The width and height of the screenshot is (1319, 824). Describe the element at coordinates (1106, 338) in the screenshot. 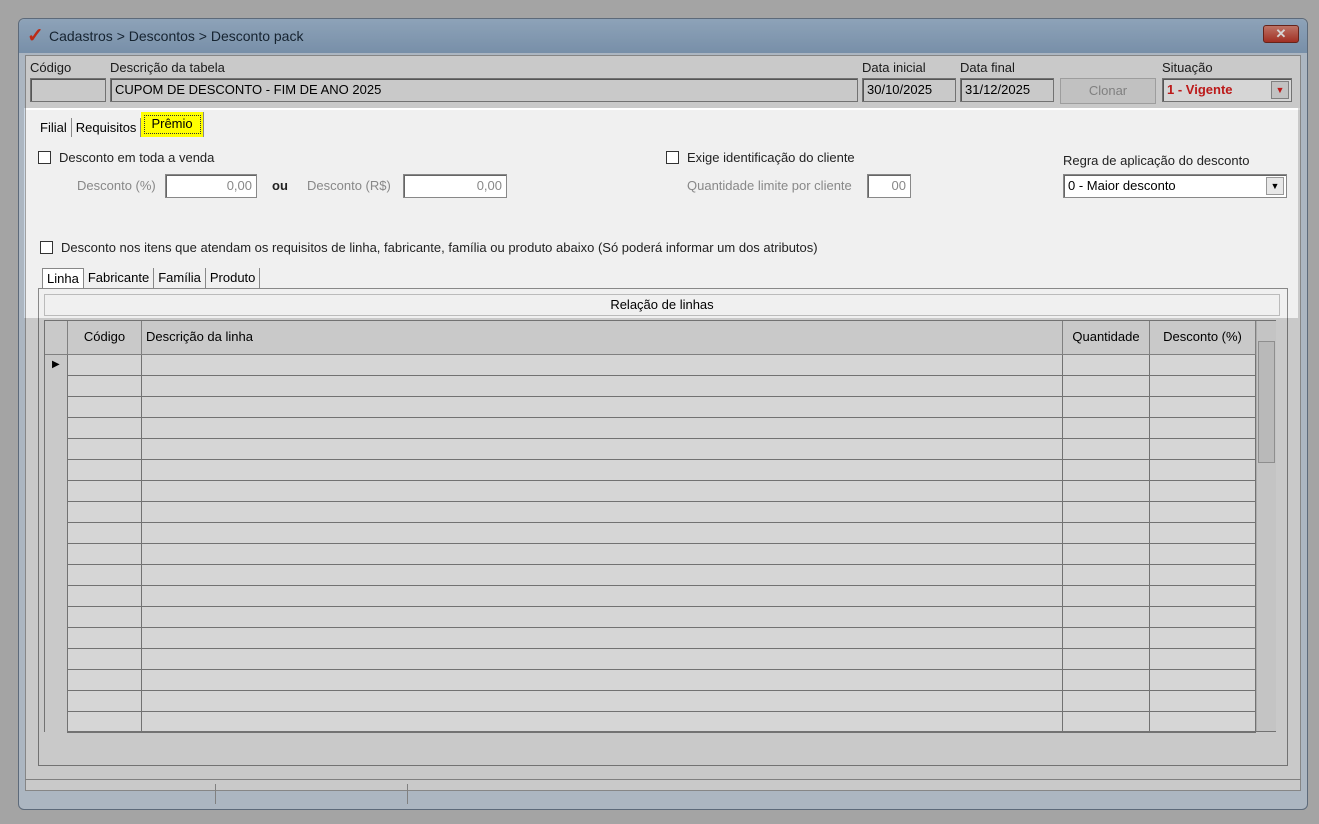

I see `col-quantidade: Quantidade` at that location.